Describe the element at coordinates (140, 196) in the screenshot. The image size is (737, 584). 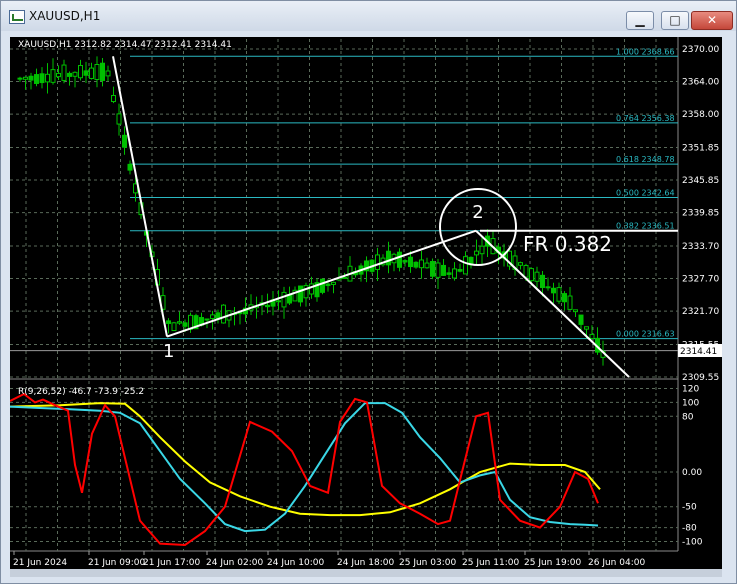
I see `fib-anchor-trendline` at that location.